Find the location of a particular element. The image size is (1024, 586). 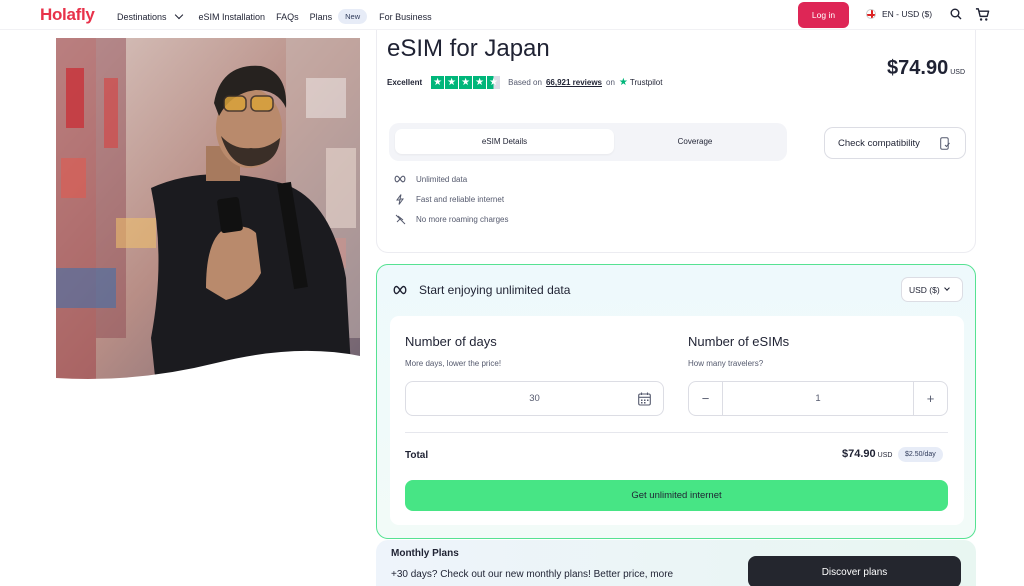

price-value: $74.90 is located at coordinates (918, 68).